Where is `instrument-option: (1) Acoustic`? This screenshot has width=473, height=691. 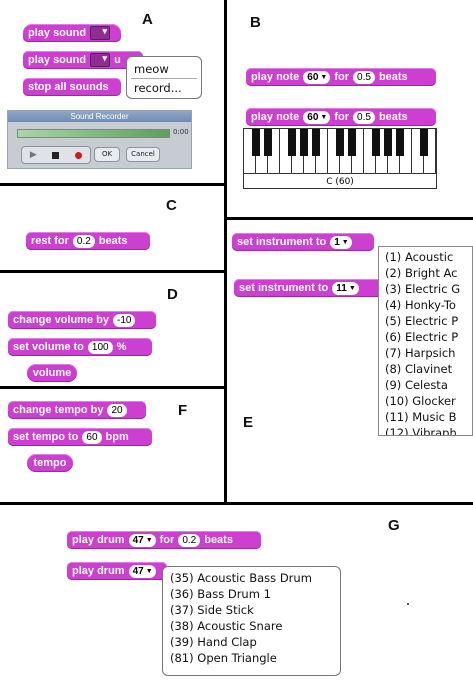
instrument-option: (1) Acoustic is located at coordinates (425, 257).